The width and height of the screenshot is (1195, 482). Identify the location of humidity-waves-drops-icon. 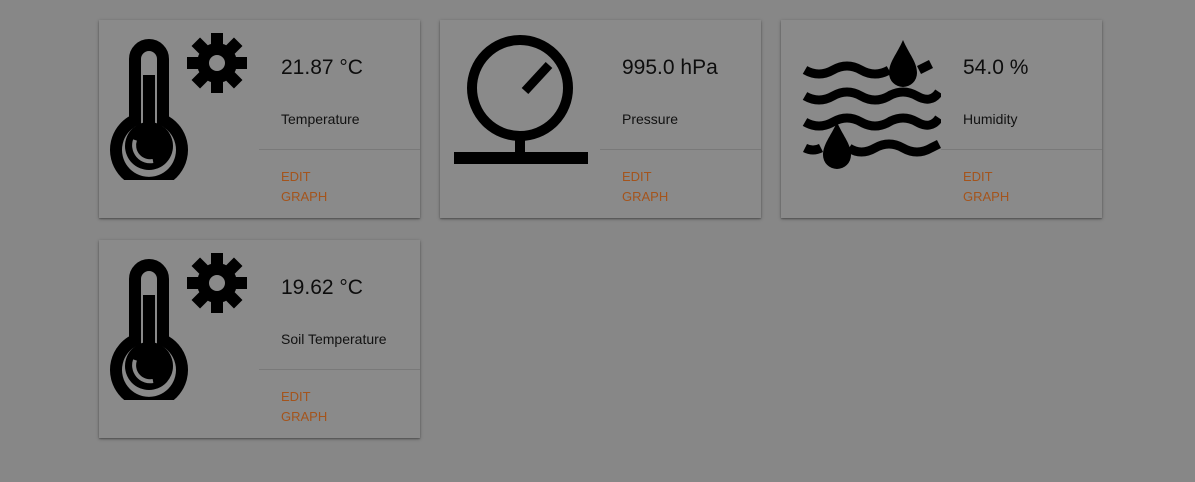
(866, 105).